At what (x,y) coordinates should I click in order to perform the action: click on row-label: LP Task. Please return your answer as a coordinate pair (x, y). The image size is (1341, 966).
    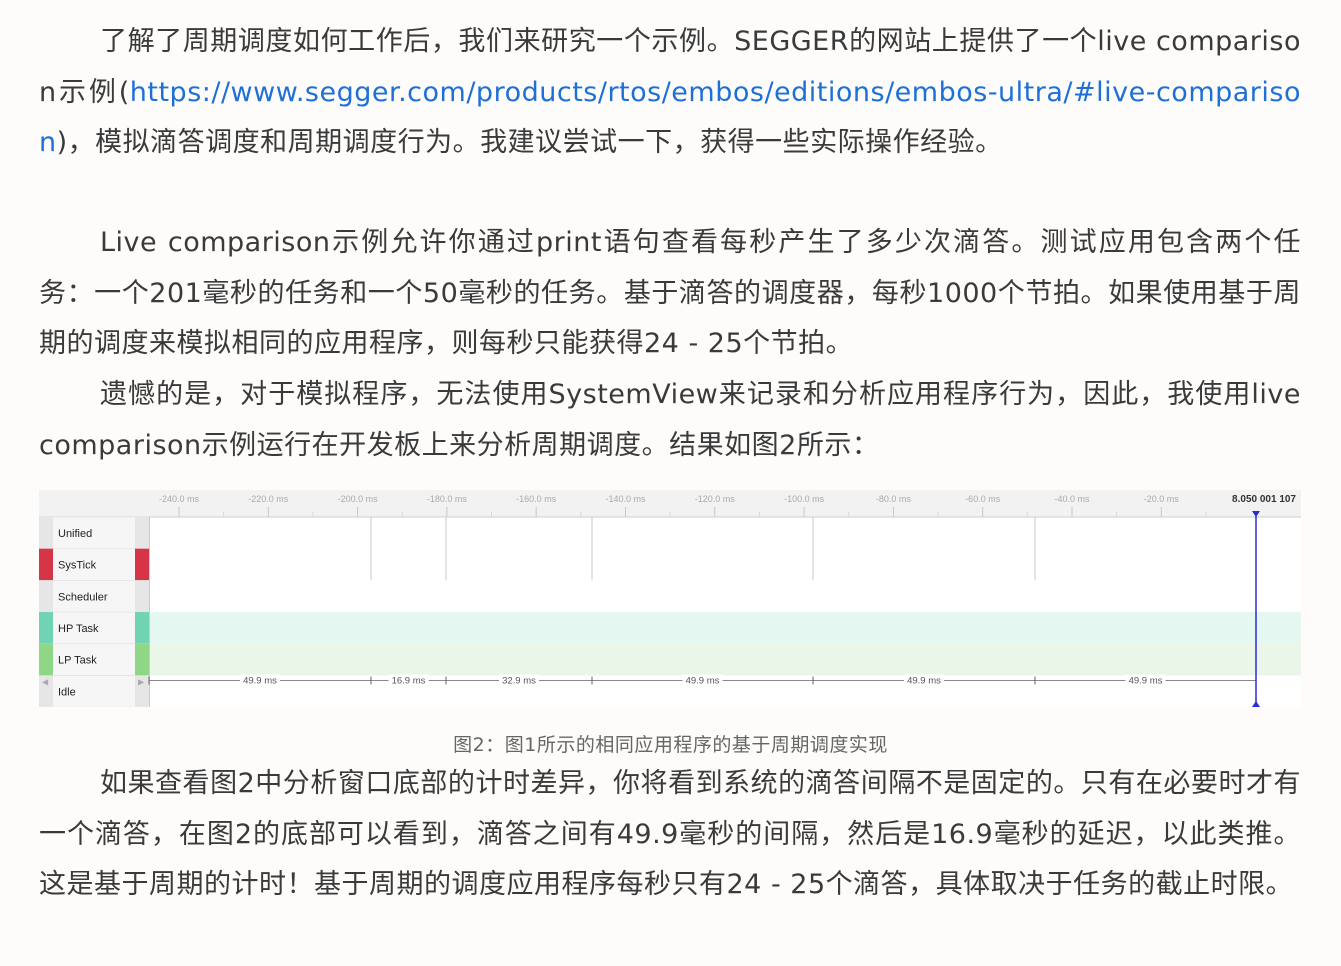
    Looking at the image, I should click on (77, 661).